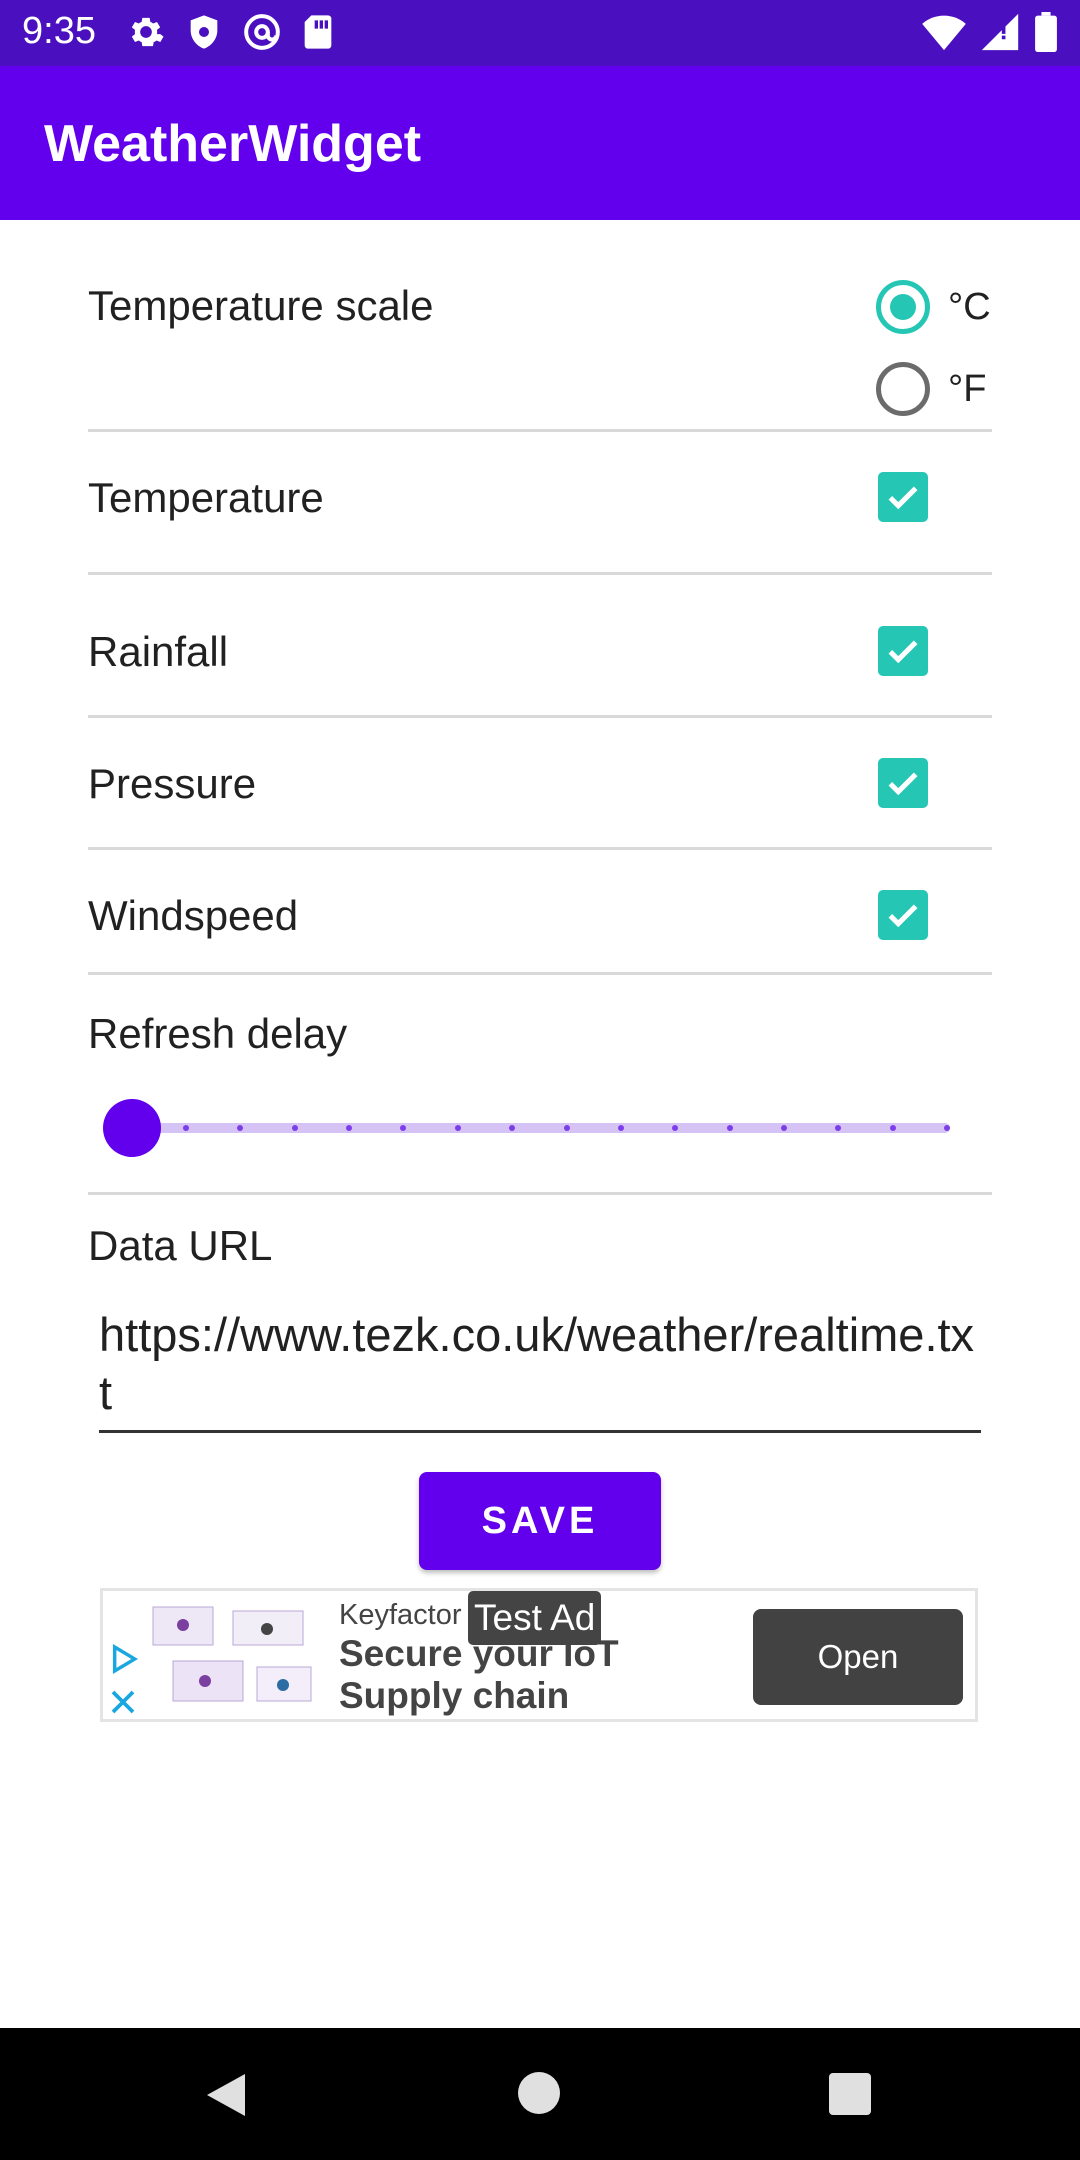 This screenshot has height=2160, width=1080. I want to click on back-icon, so click(226, 2097).